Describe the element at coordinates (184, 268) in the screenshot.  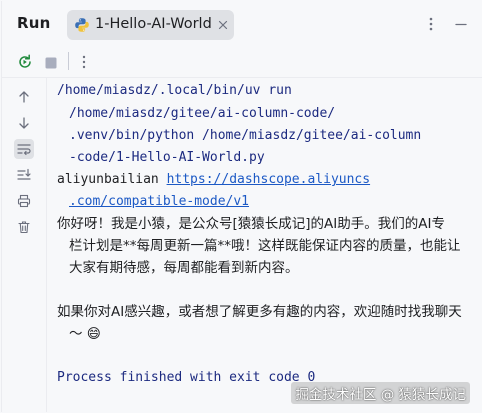
I see `output-line: 大家有期待感，每周都能看到新内容。` at that location.